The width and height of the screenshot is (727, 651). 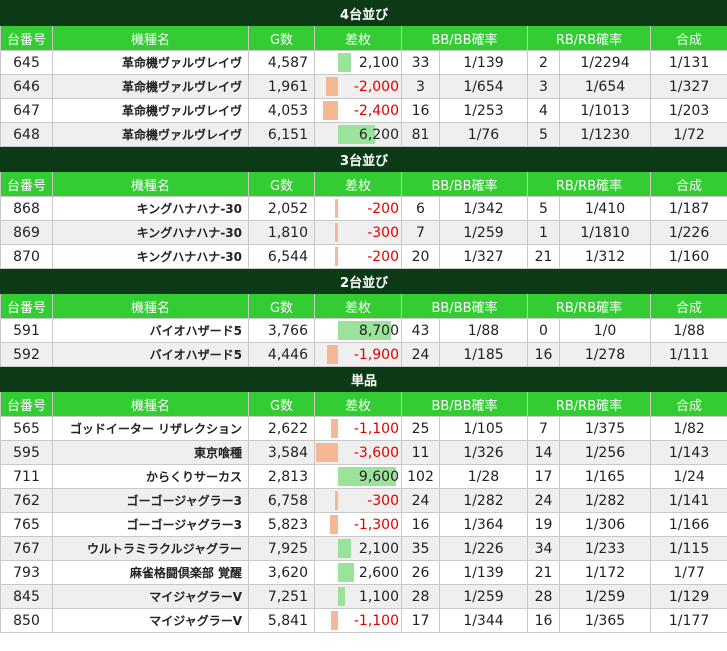 I want to click on group-title: 2台並び, so click(x=363, y=281).